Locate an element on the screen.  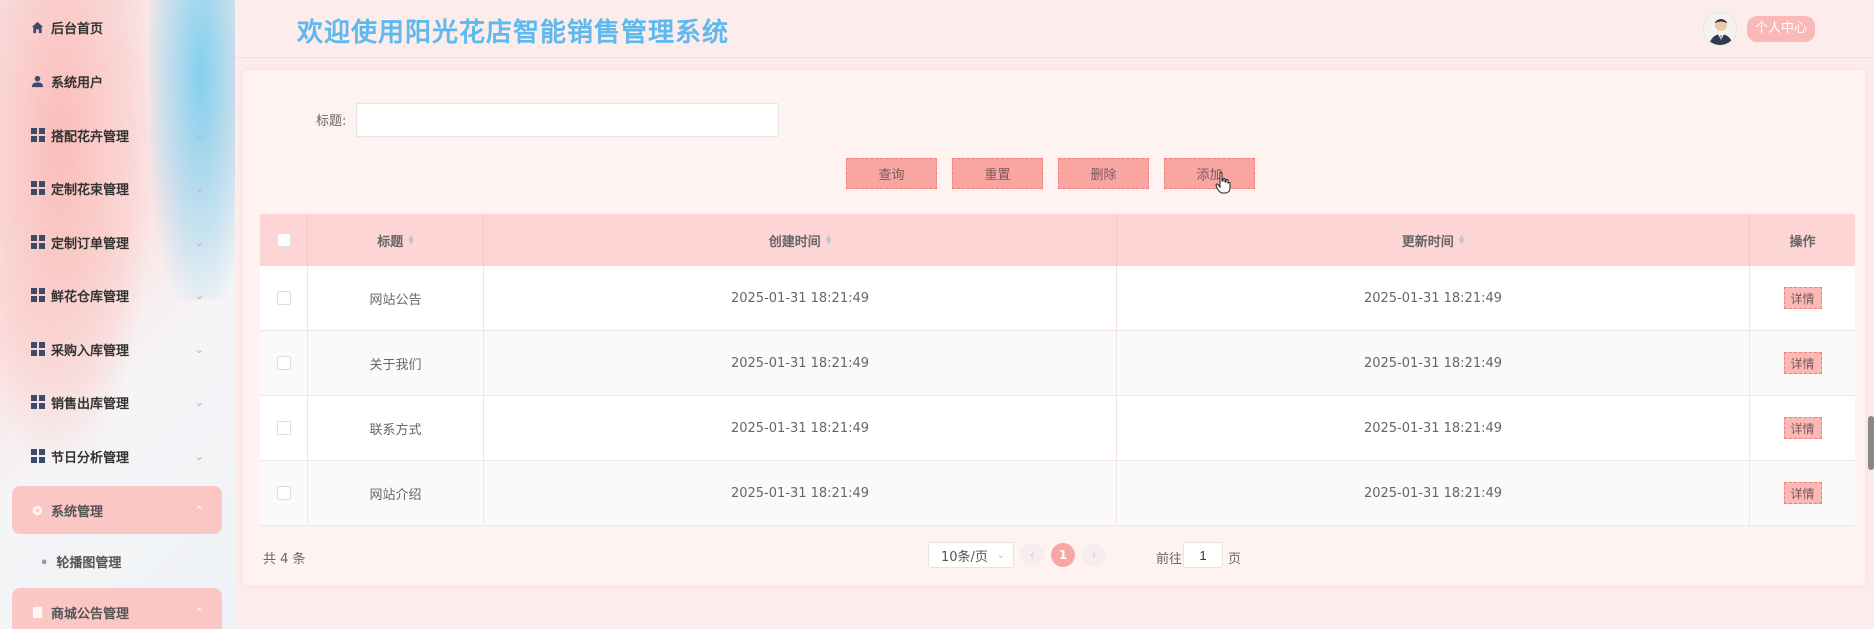
select-all-checkbox is located at coordinates (283, 240).